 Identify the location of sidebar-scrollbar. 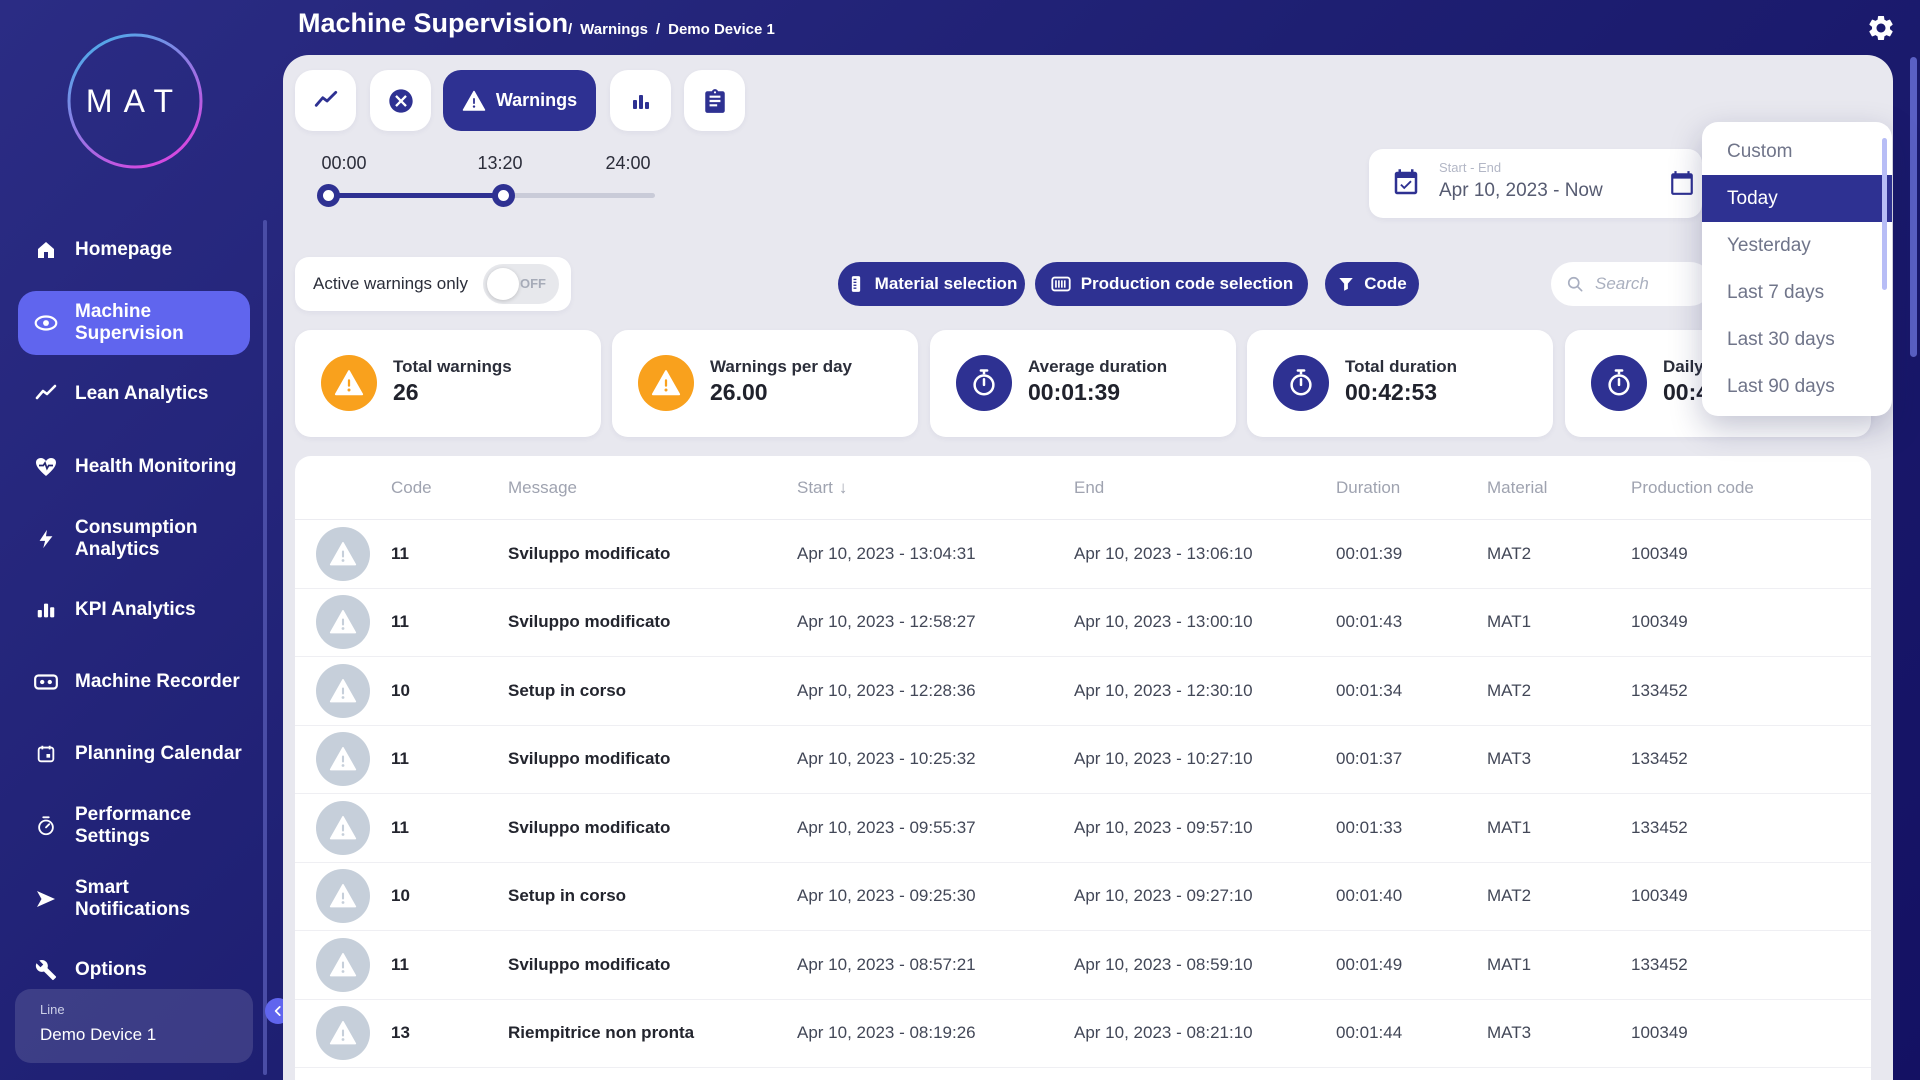
(265, 647).